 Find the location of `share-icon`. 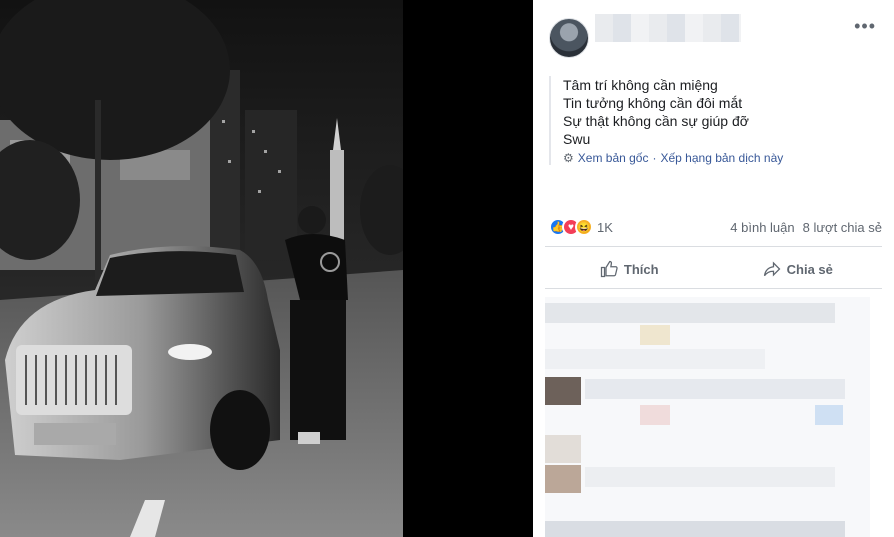

share-icon is located at coordinates (772, 269).